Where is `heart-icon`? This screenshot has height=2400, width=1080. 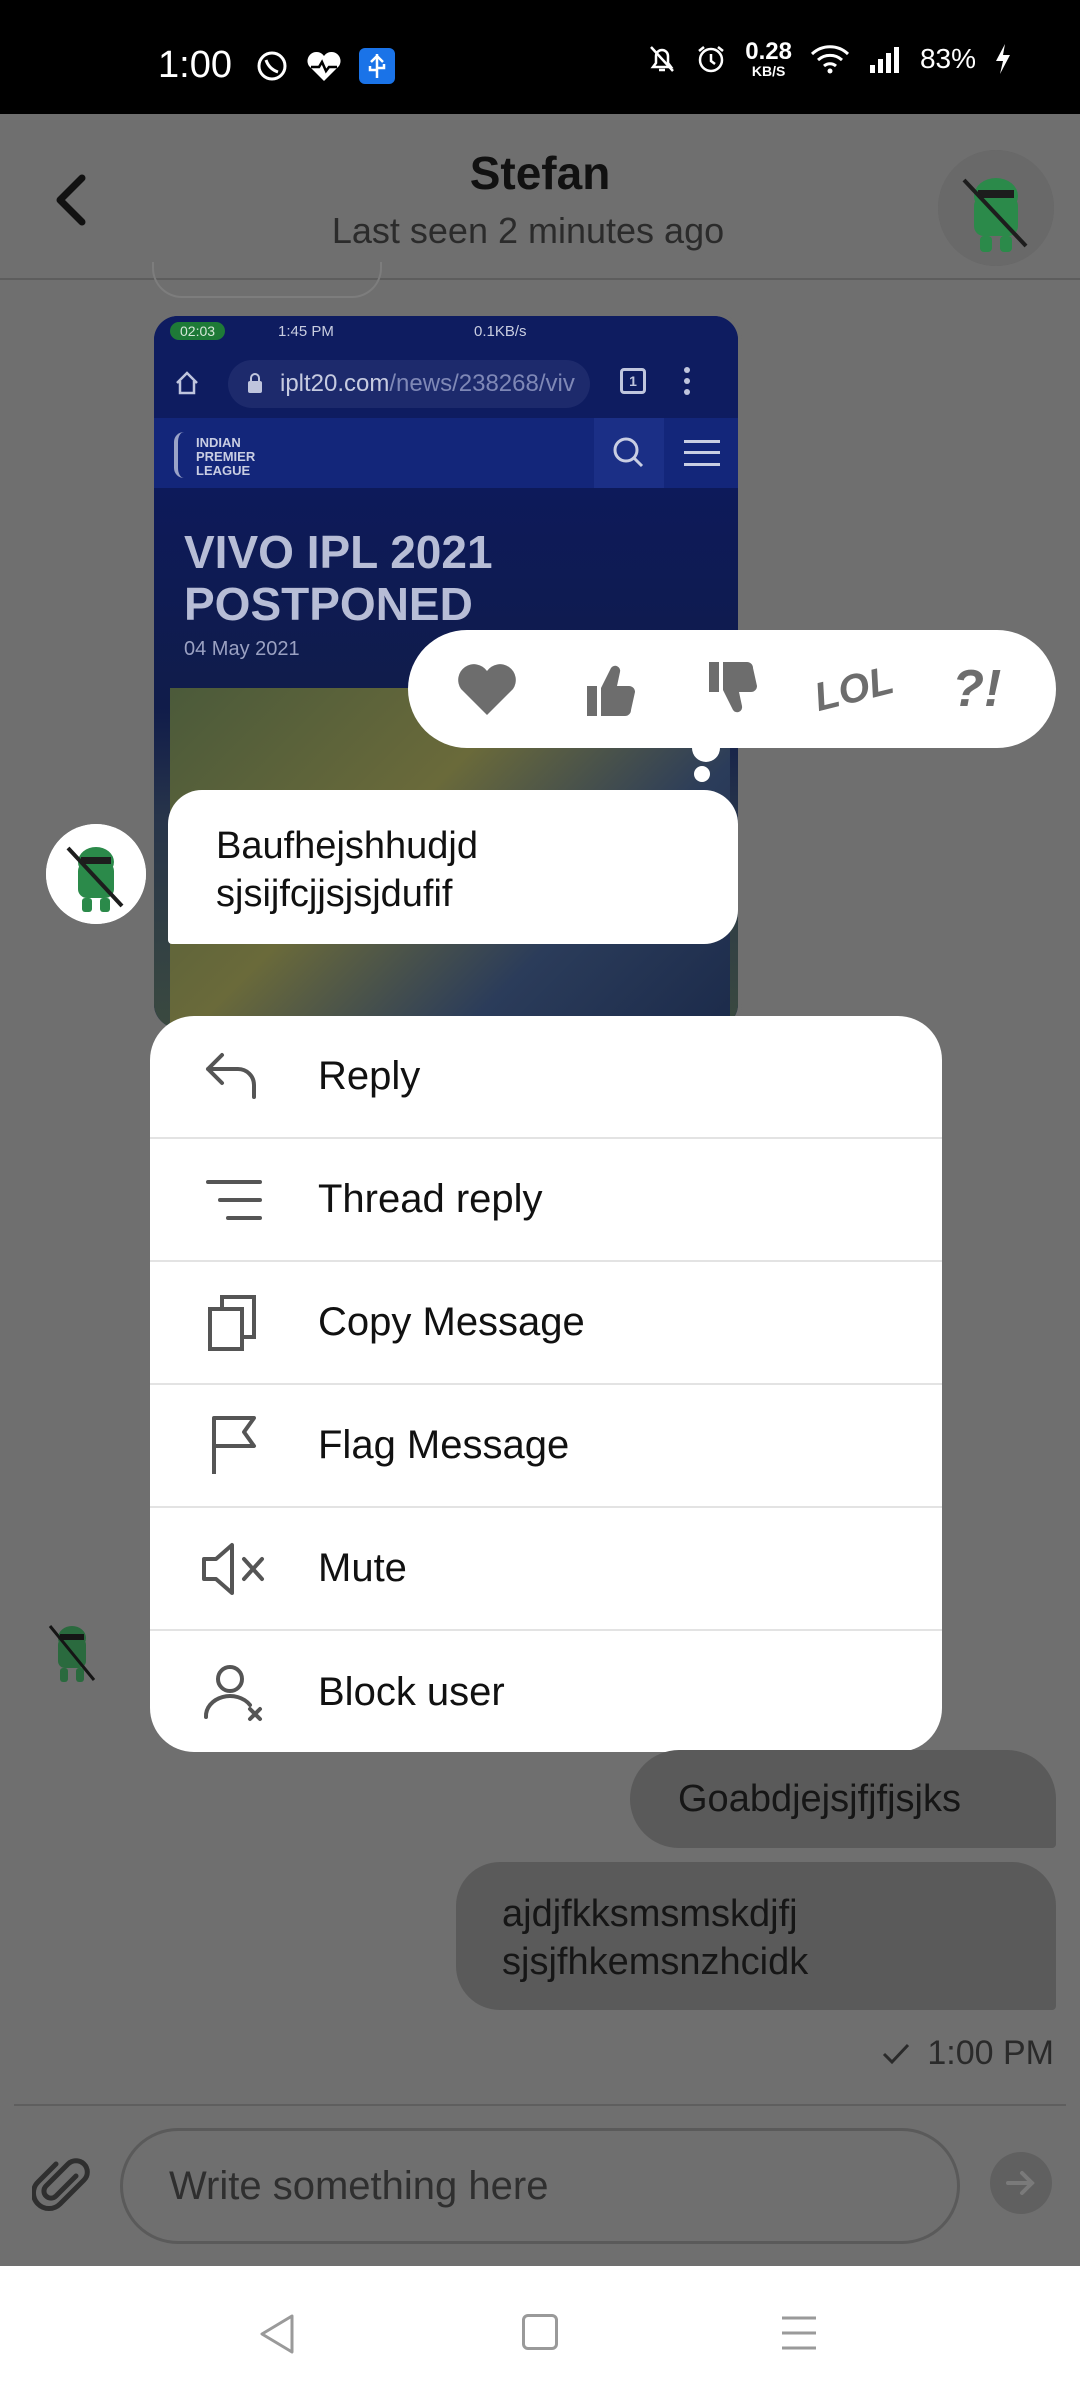 heart-icon is located at coordinates (487, 689).